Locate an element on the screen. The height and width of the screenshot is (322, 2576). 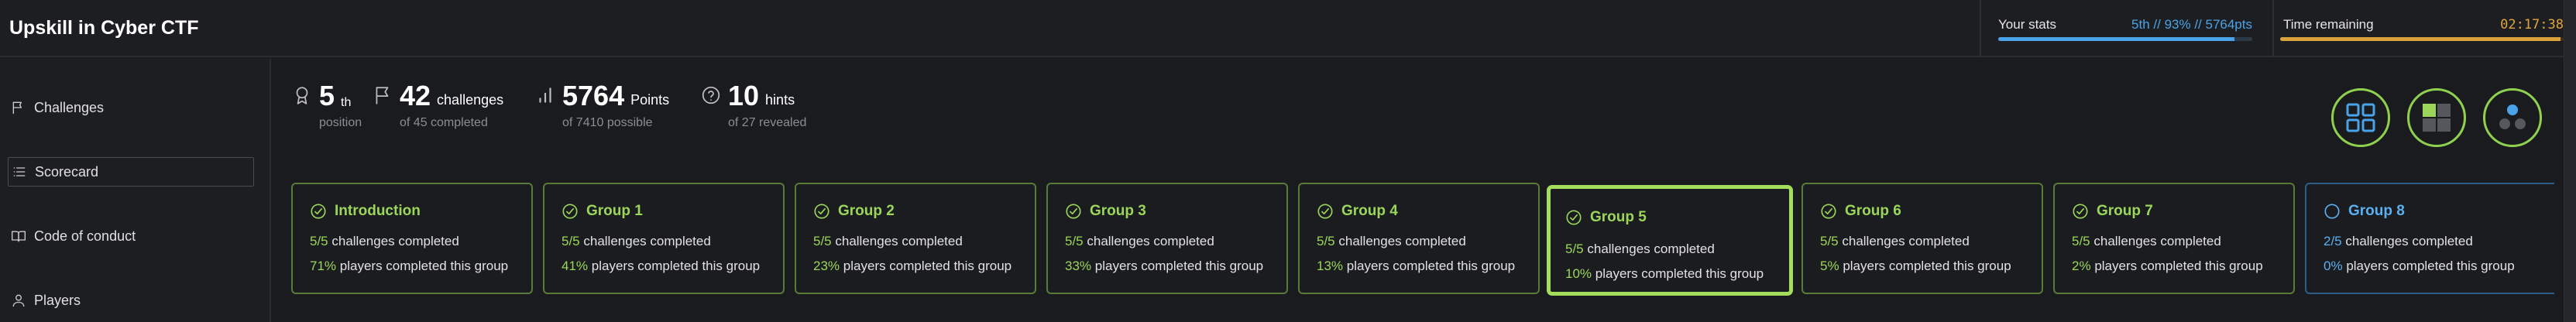
group-players-completed: 71% players completed this group is located at coordinates (409, 266).